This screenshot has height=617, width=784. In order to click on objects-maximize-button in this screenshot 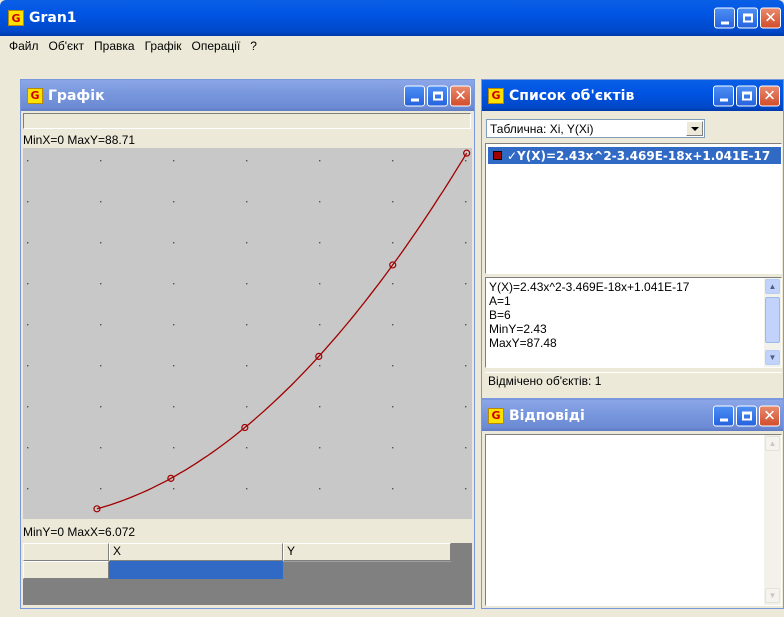, I will do `click(746, 95)`.